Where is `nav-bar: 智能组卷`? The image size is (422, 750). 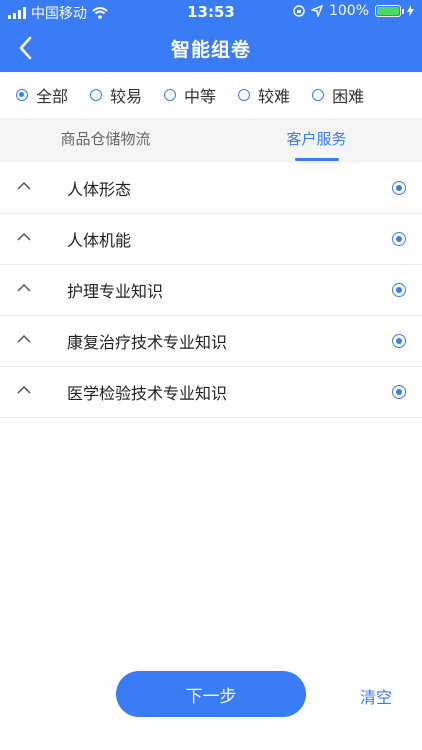
nav-bar: 智能组卷 is located at coordinates (211, 48).